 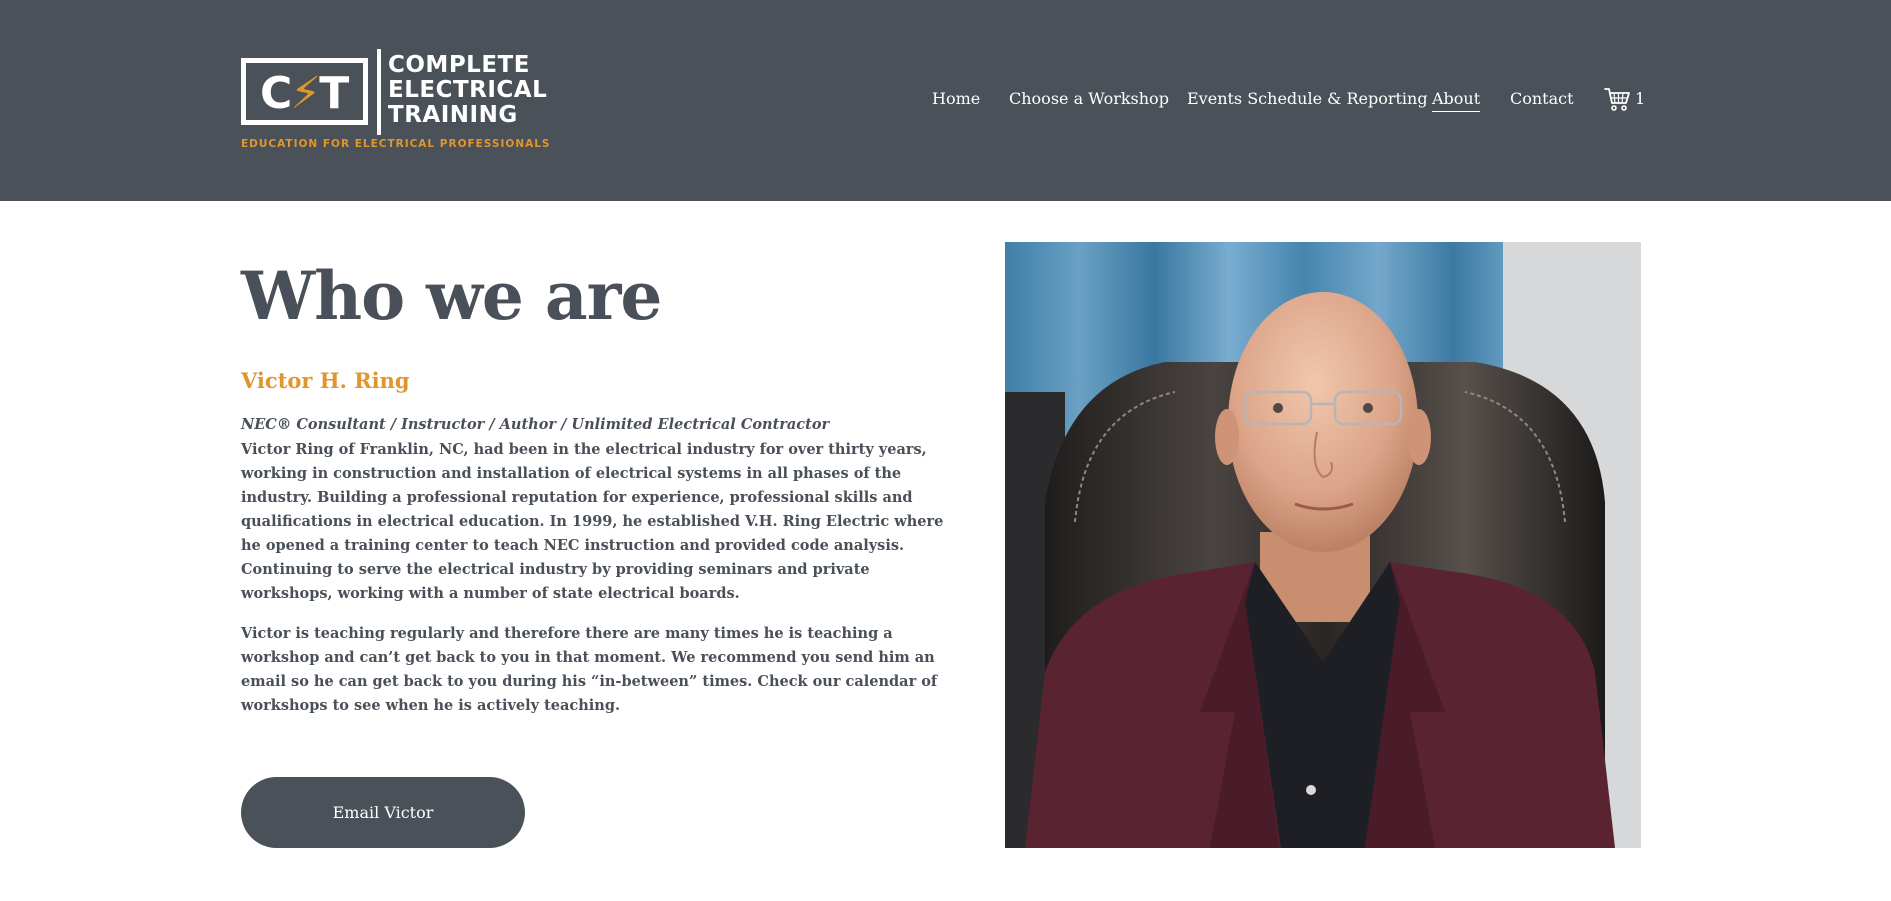 I want to click on nav-about: About, so click(x=1456, y=100).